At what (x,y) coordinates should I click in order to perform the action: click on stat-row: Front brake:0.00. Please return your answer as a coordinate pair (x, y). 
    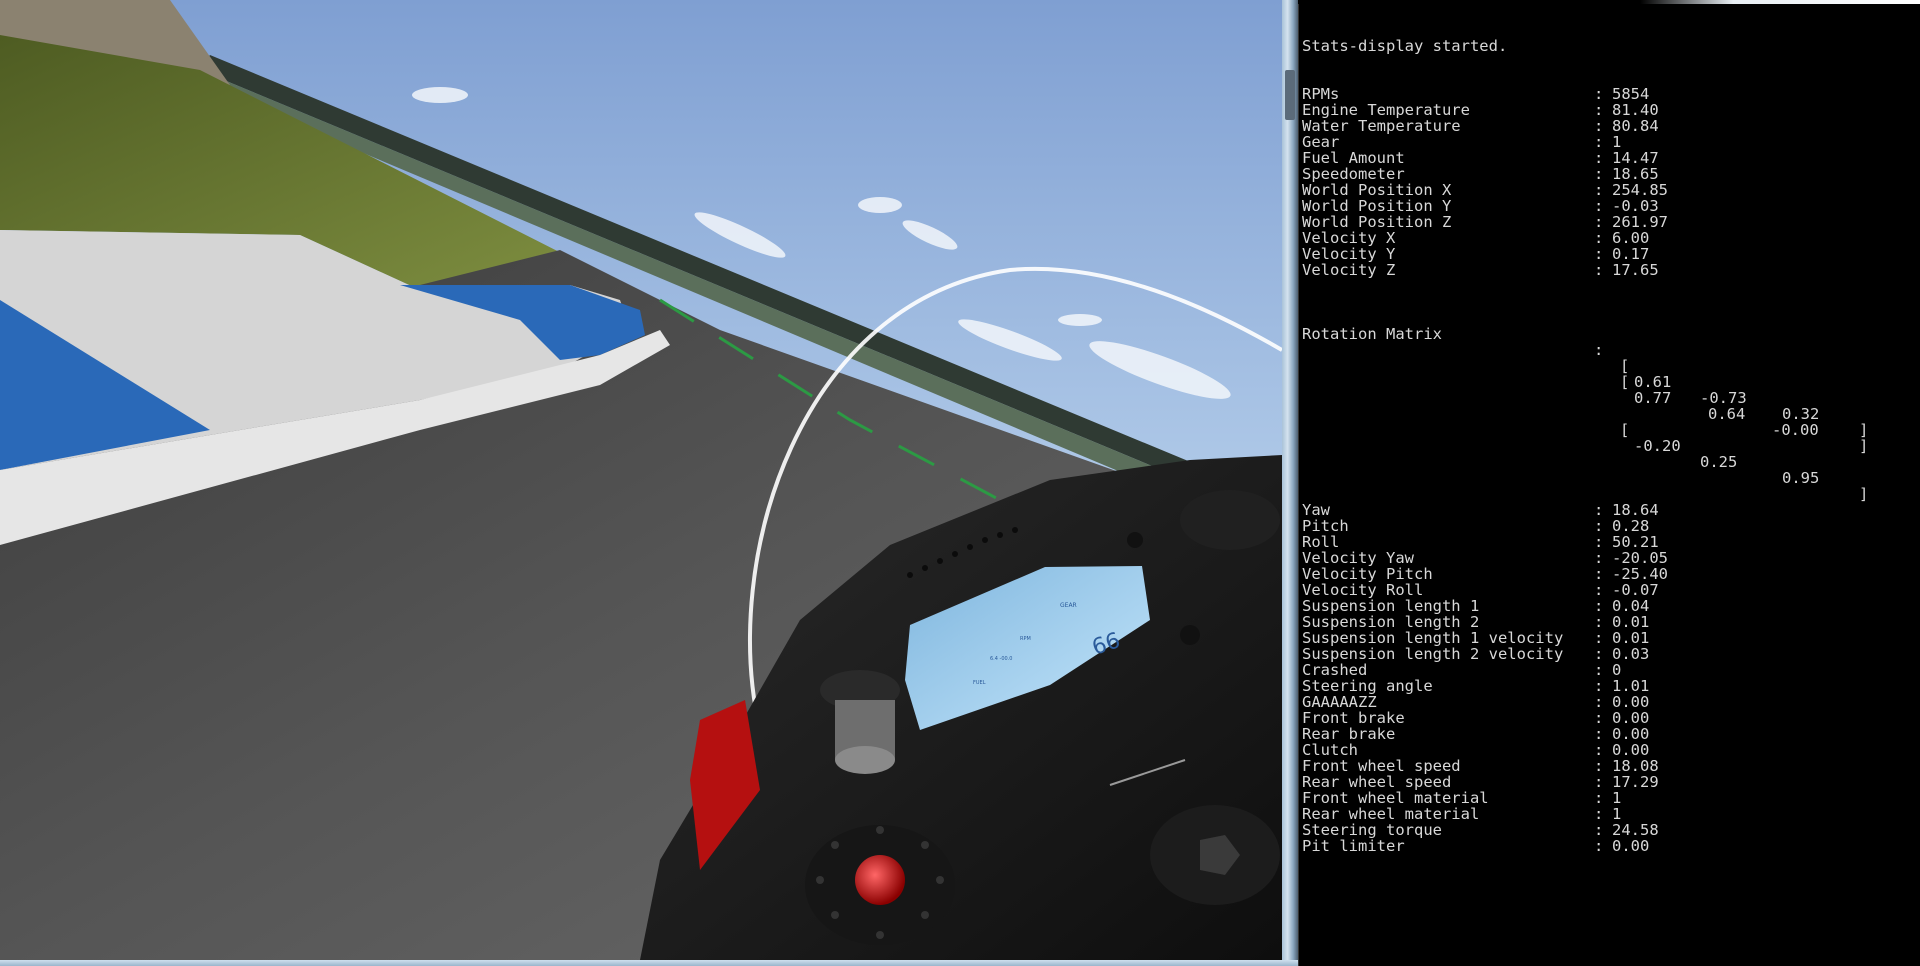
    Looking at the image, I should click on (1611, 718).